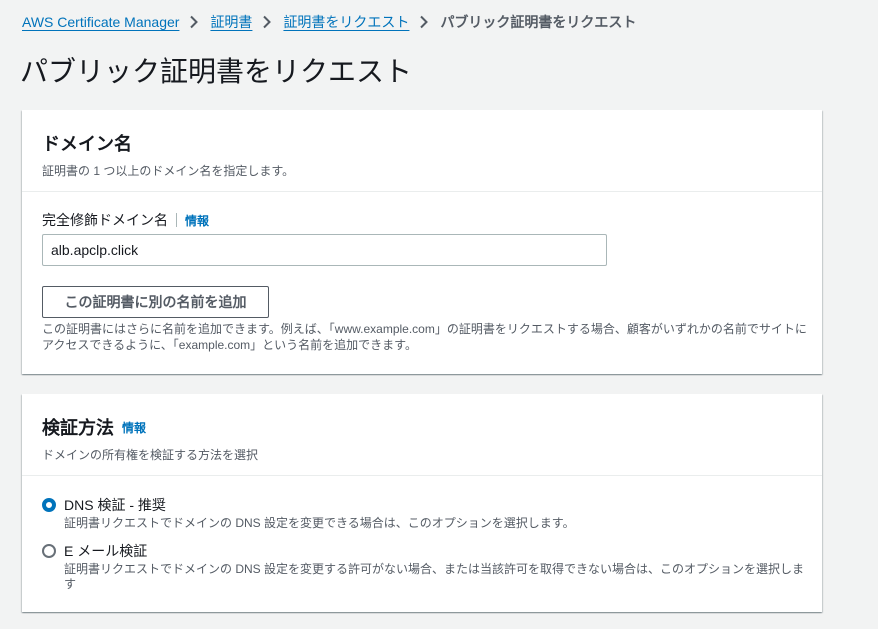  What do you see at coordinates (422, 427) in the screenshot?
I see `validation-method-panel-title-row: 検証方法 情報` at bounding box center [422, 427].